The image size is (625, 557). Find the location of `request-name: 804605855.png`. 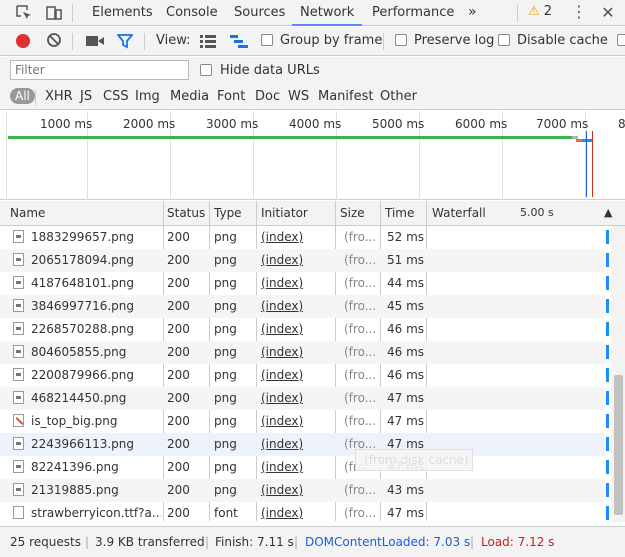

request-name: 804605855.png is located at coordinates (79, 352).